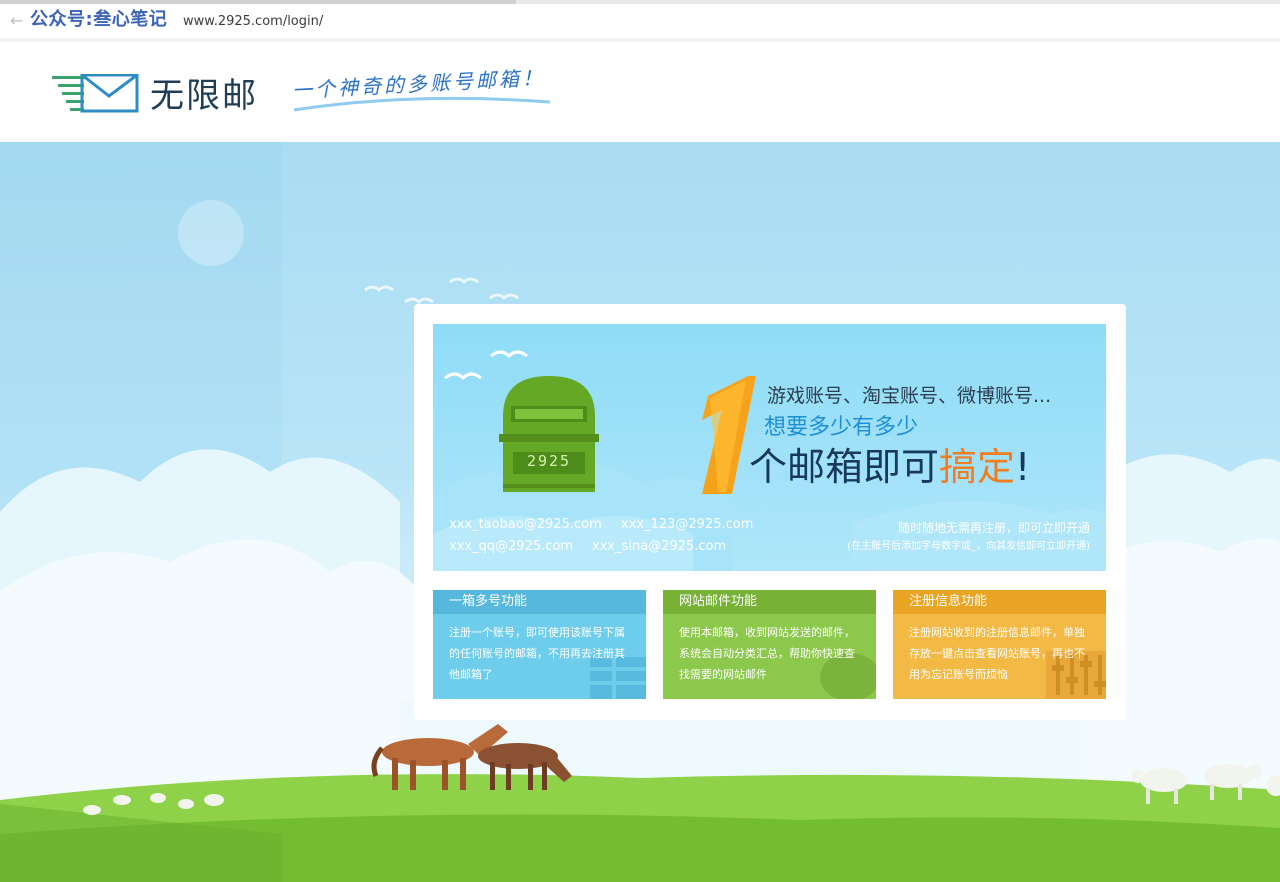 The width and height of the screenshot is (1280, 882). What do you see at coordinates (769, 602) in the screenshot?
I see `feature-title: 网站邮件功能` at bounding box center [769, 602].